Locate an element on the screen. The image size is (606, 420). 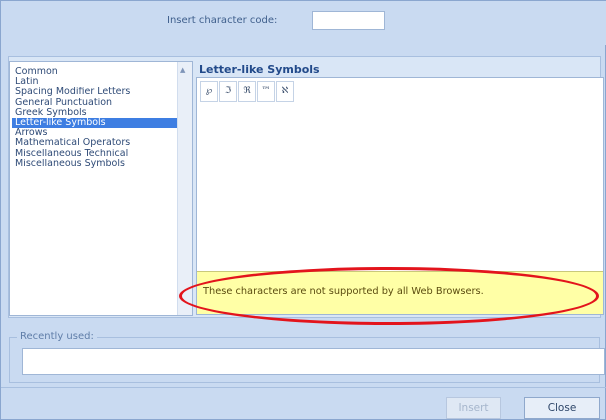
character-code-input is located at coordinates (348, 20).